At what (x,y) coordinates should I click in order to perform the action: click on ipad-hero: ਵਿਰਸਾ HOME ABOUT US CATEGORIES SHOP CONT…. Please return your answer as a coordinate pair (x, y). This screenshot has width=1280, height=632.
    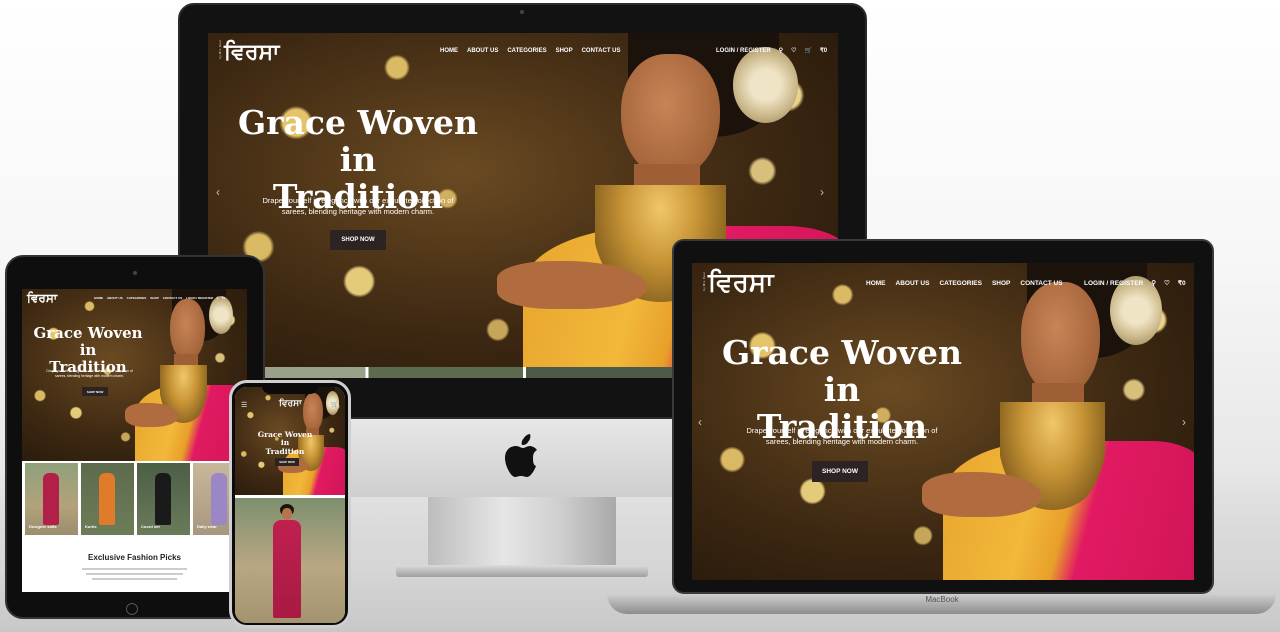
    Looking at the image, I should click on (134, 375).